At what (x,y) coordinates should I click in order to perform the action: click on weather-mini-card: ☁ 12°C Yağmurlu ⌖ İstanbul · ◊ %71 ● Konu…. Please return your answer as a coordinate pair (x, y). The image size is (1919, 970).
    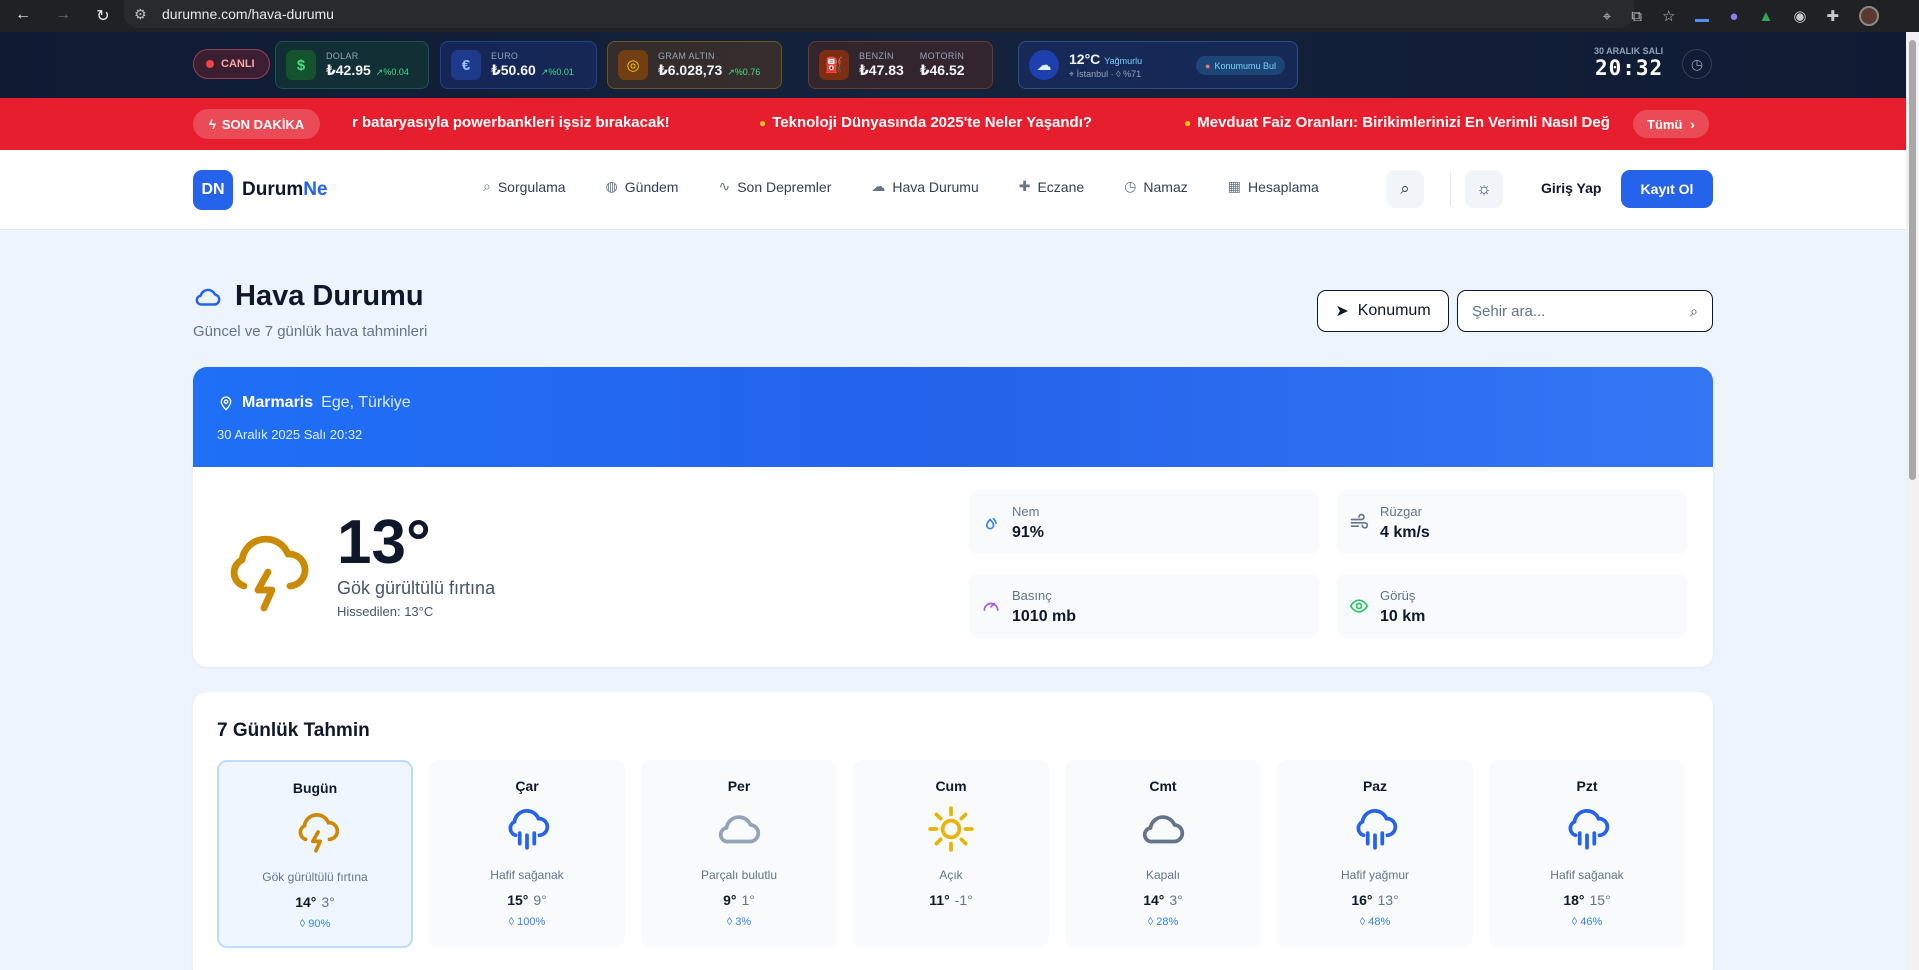
    Looking at the image, I should click on (1158, 65).